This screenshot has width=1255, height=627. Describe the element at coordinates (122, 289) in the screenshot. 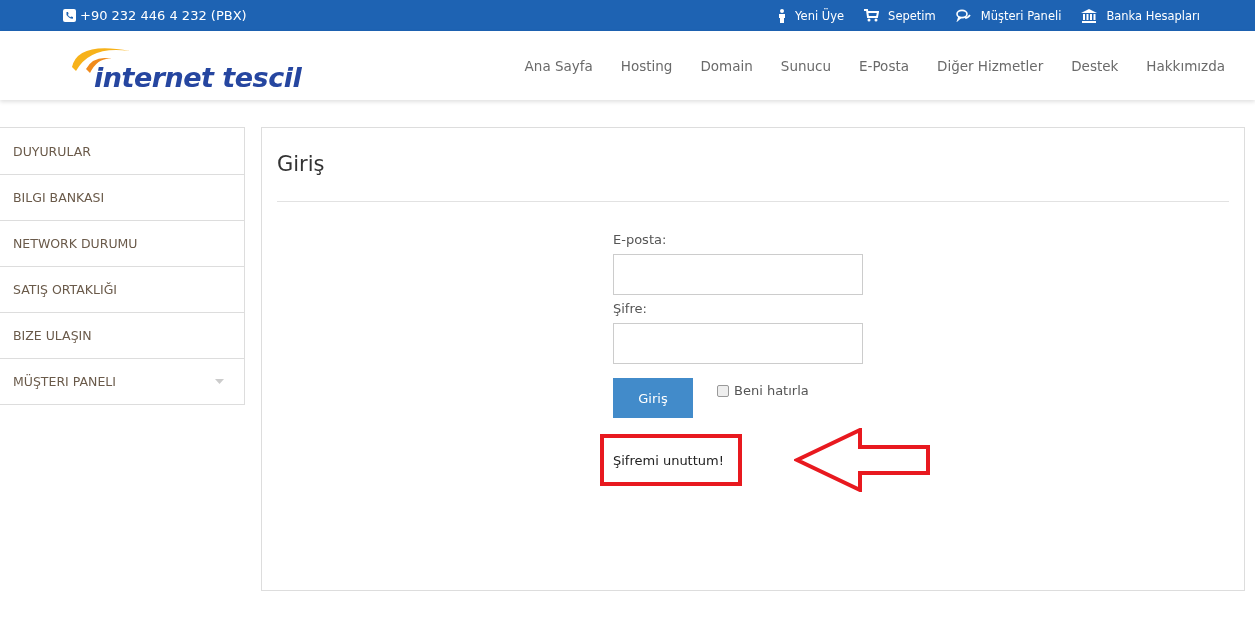

I see `sidebar-item: SATIŞ ORTAKLIĞI` at that location.